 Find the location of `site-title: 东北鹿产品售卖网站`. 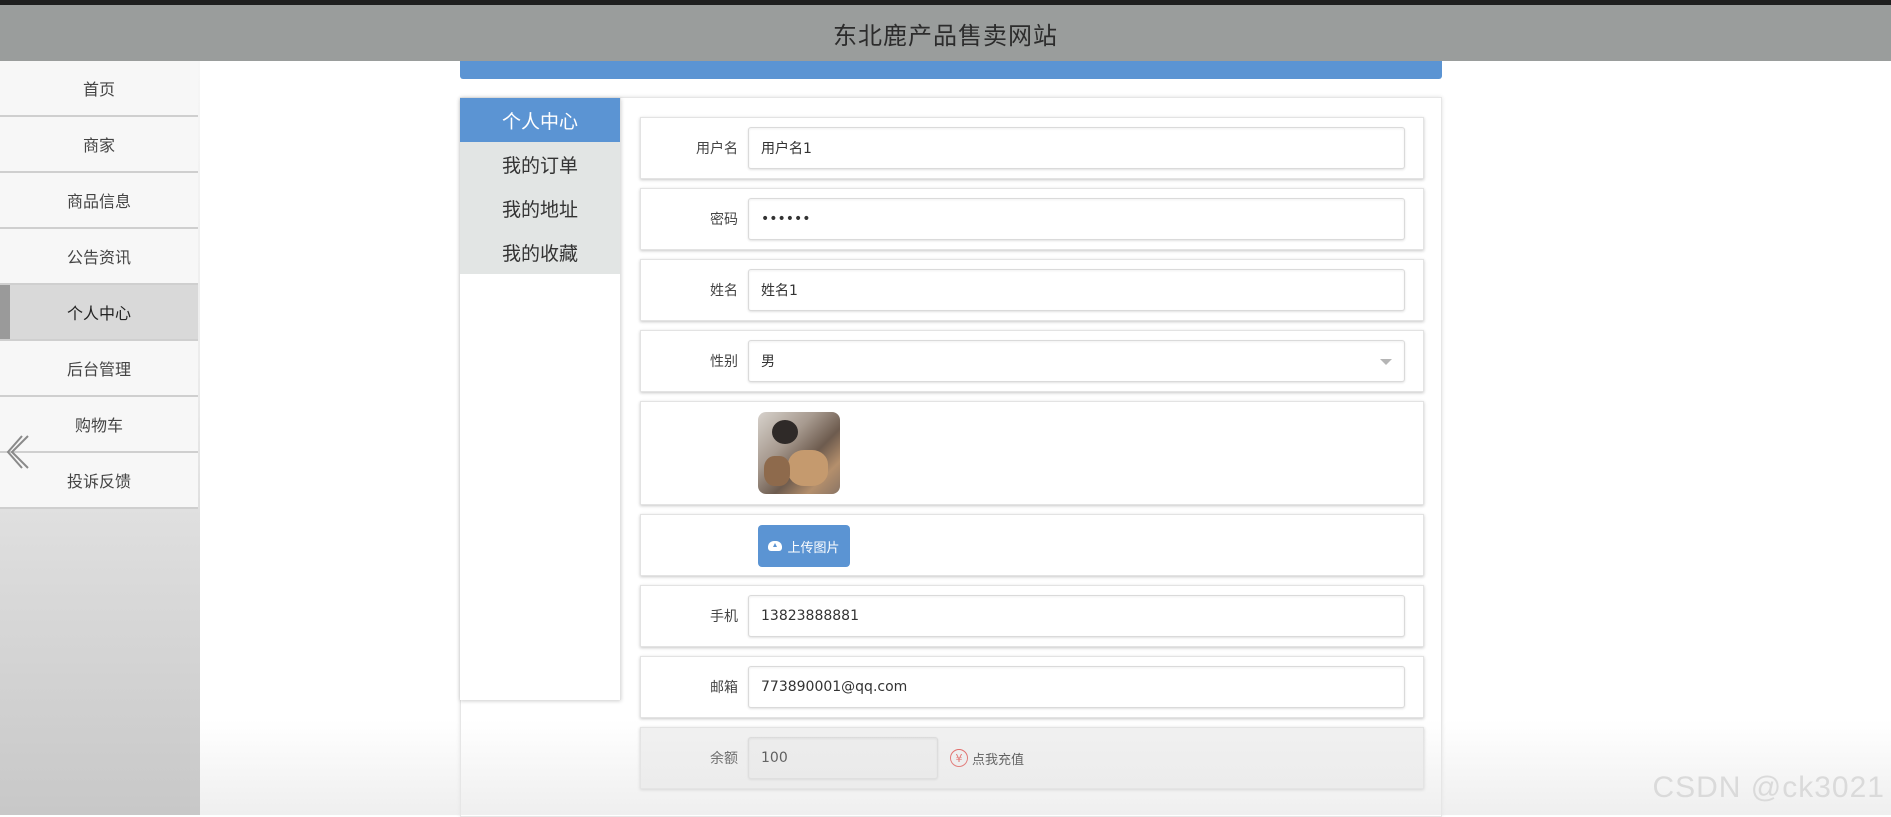

site-title: 东北鹿产品售卖网站 is located at coordinates (945, 33).